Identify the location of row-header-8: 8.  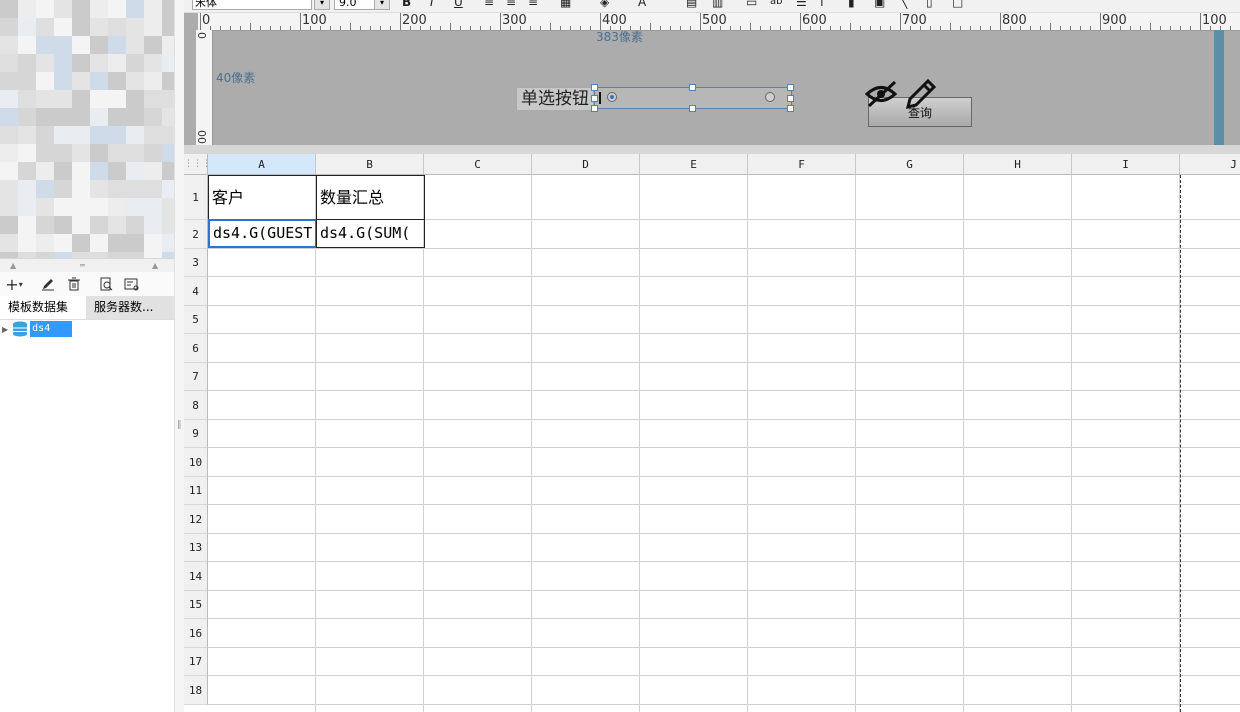
(196, 405).